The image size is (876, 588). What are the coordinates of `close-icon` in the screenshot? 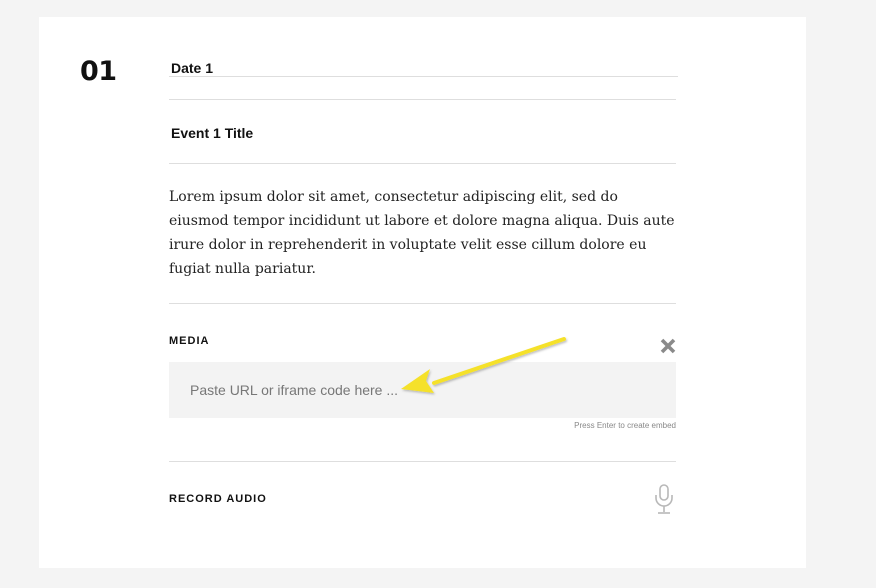 It's located at (668, 346).